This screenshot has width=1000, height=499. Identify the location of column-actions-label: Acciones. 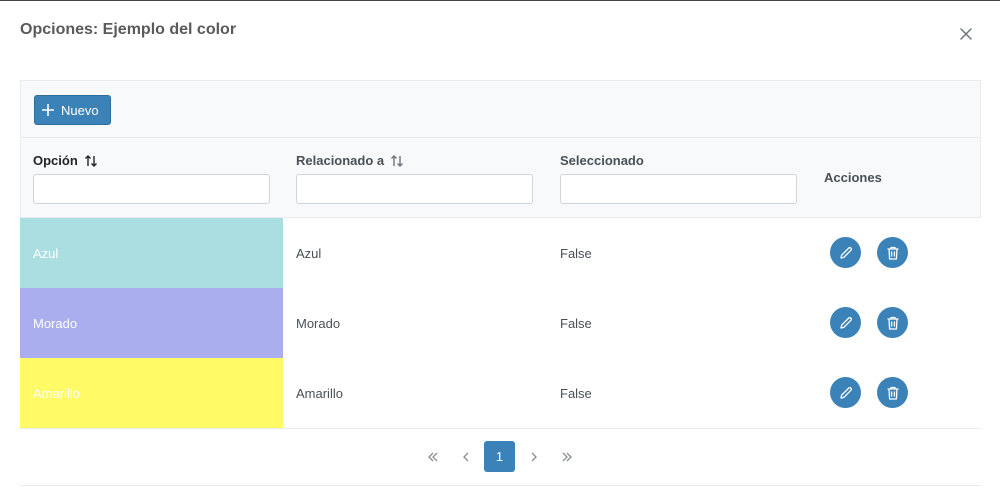
(853, 177).